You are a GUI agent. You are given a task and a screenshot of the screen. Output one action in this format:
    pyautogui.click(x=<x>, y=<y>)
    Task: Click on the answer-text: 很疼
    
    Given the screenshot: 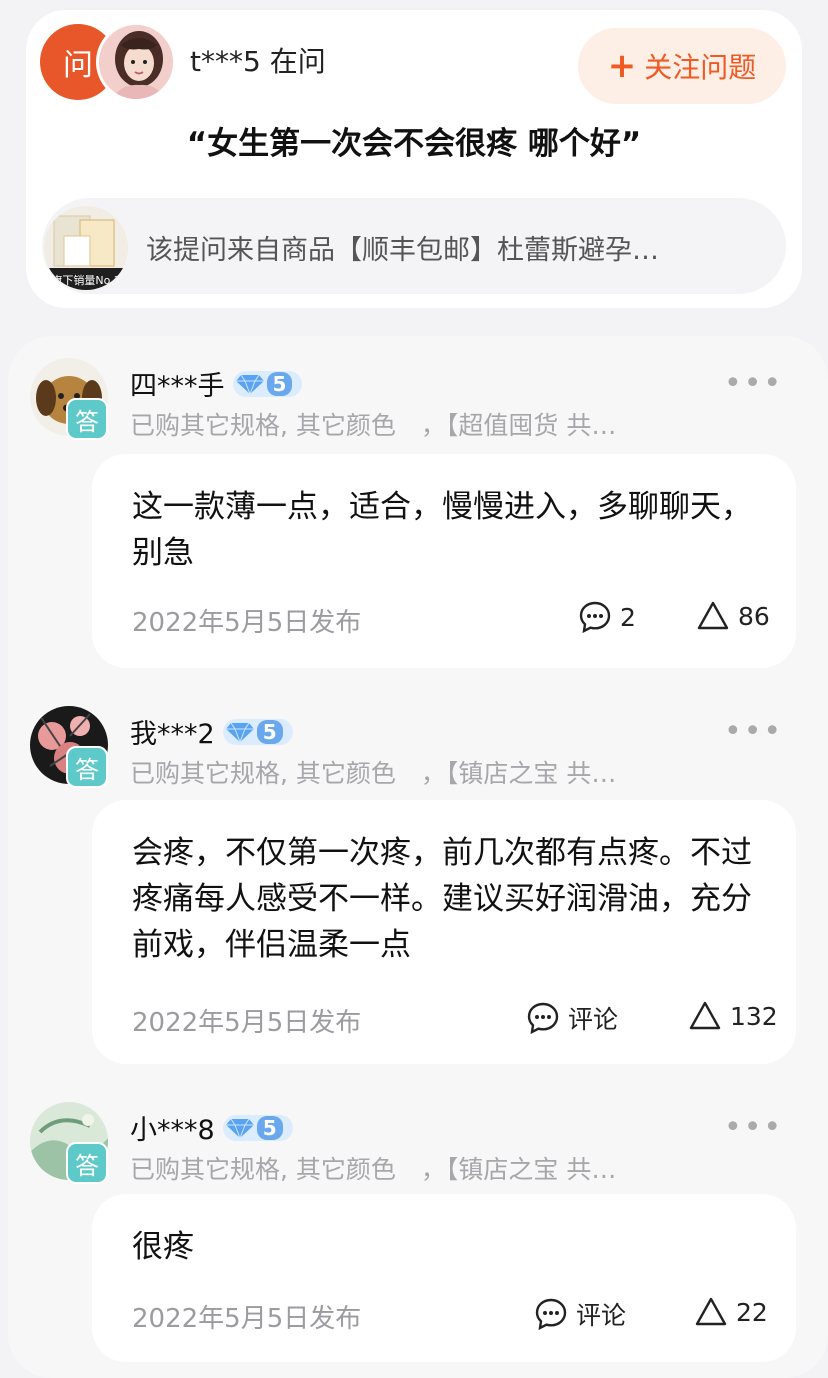 What is the action you would take?
    pyautogui.click(x=163, y=1247)
    